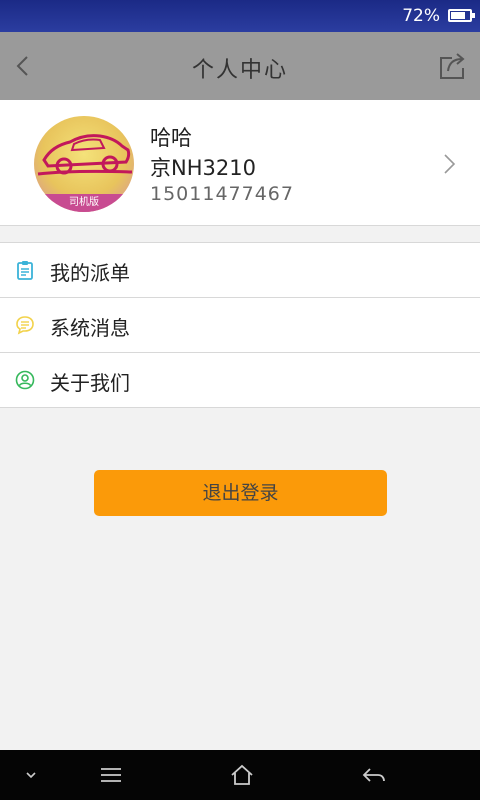  Describe the element at coordinates (31, 775) in the screenshot. I see `chevron-down-icon` at that location.